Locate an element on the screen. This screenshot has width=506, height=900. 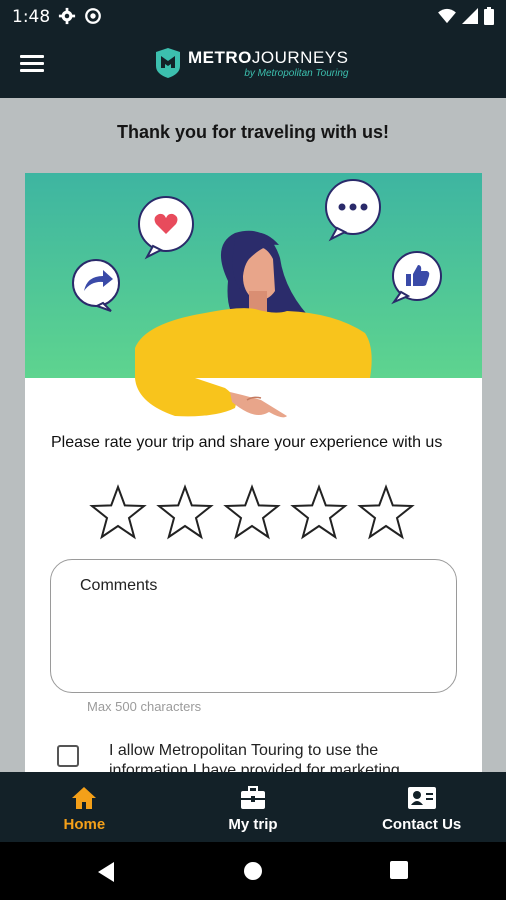
comments-label: Comments is located at coordinates (119, 585).